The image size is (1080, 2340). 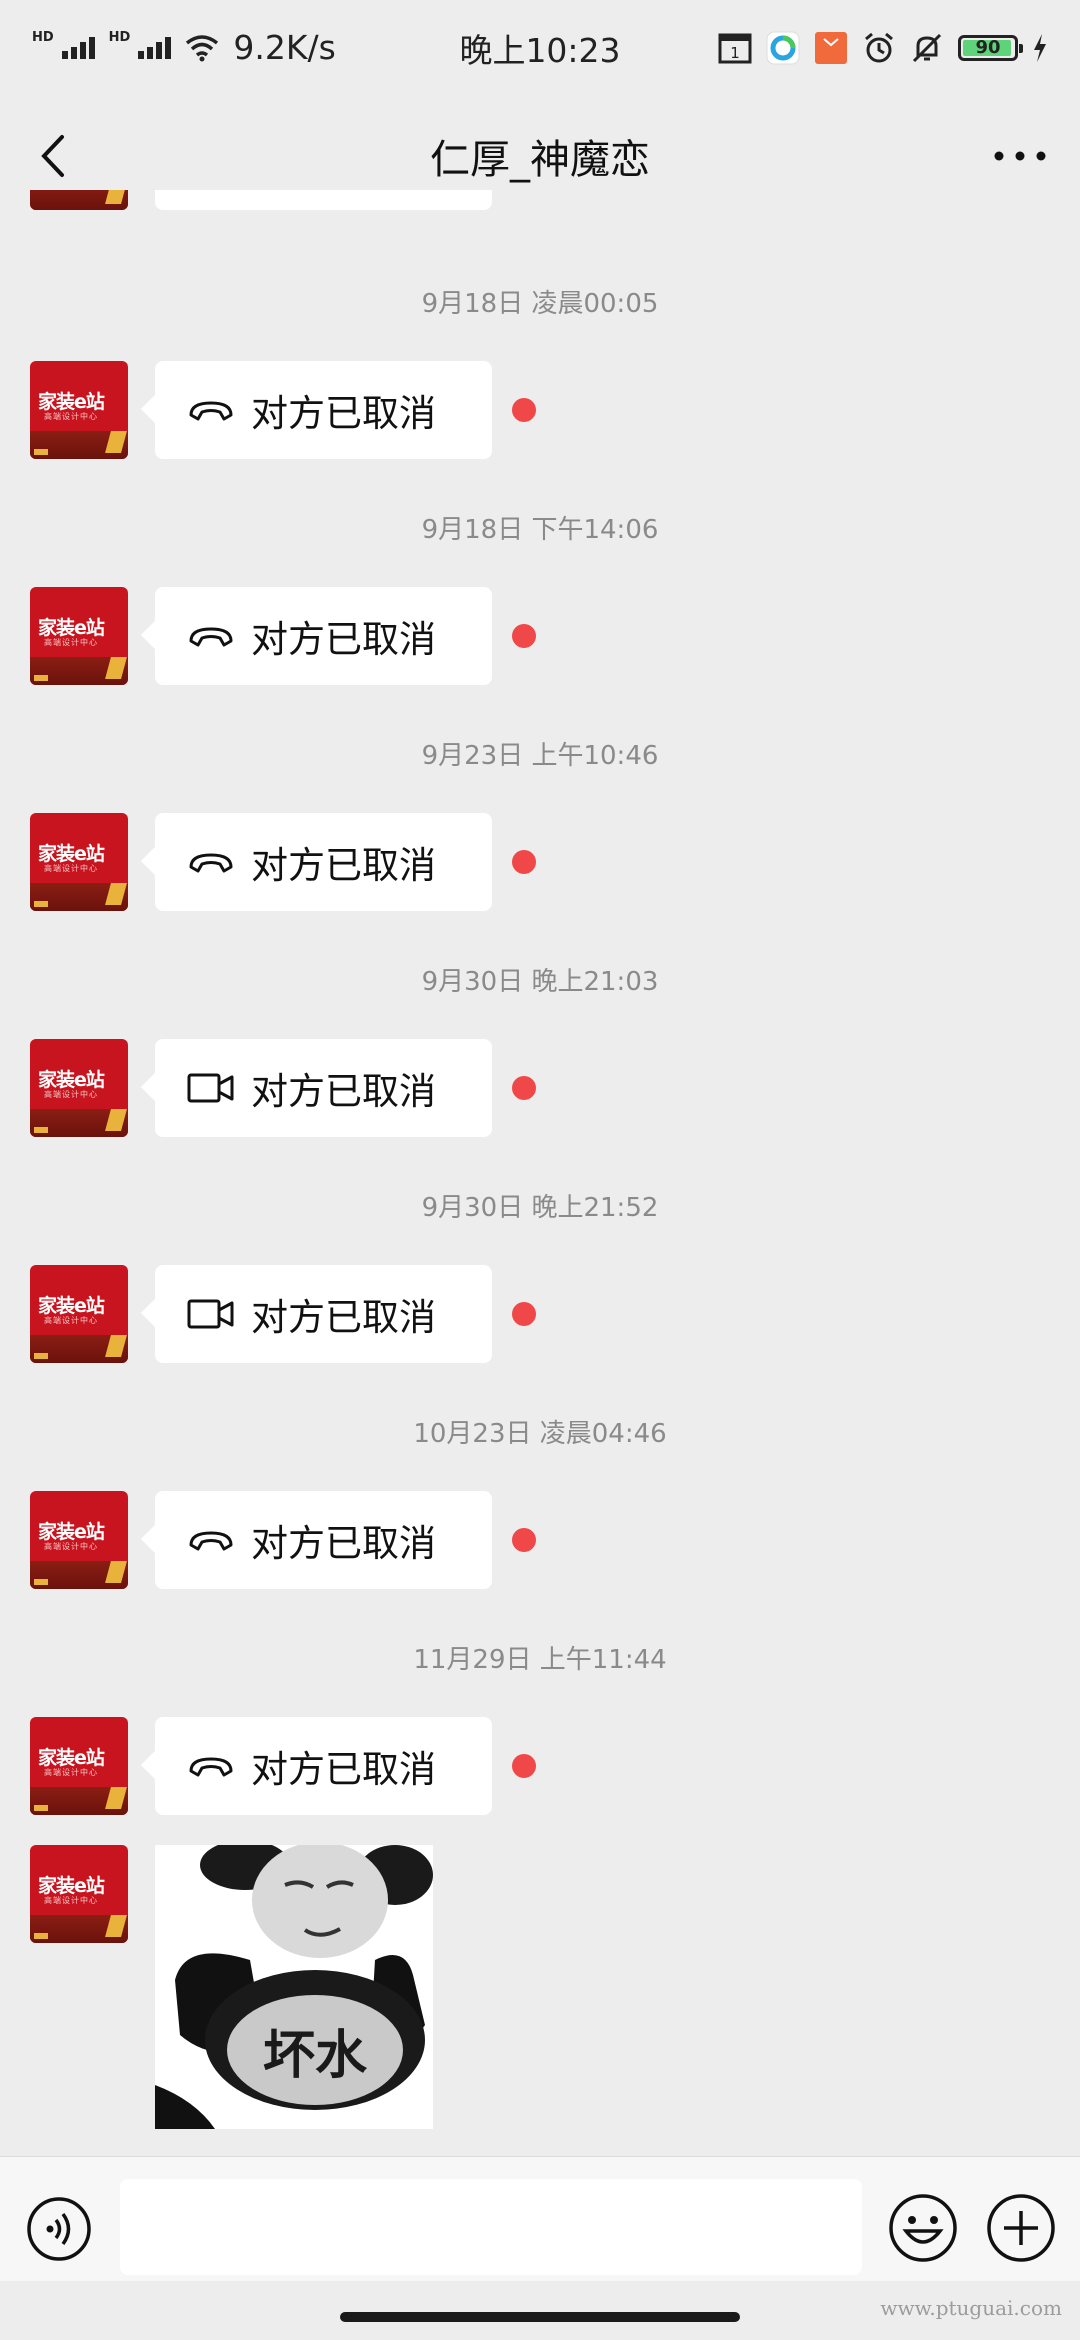 I want to click on calendar-icon: 1, so click(x=735, y=48).